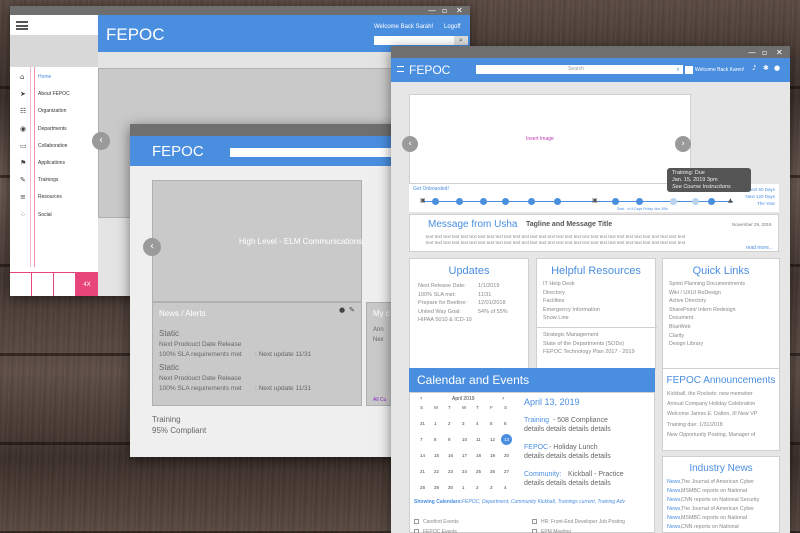 The height and width of the screenshot is (533, 800). I want to click on calendar-day: 1, so click(463, 487).